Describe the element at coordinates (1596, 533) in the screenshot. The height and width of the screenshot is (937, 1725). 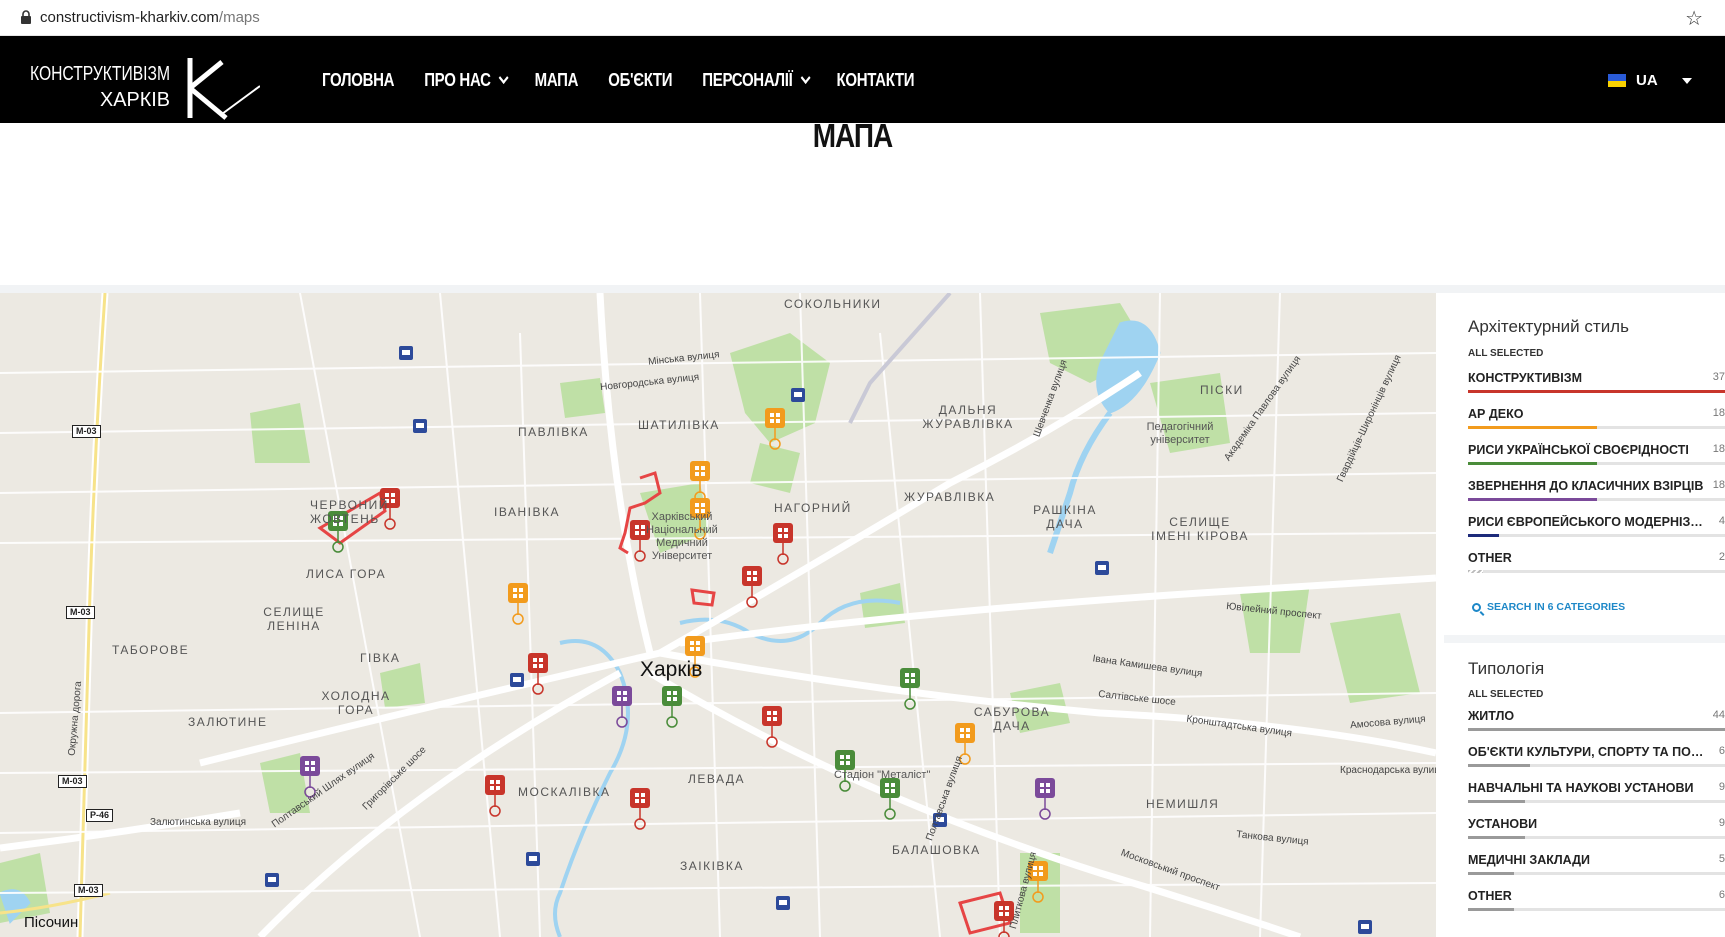
I see `filter-category: РИСИ ЄВРОПЕЙСЬКОГО МОДЕРНІЗМУ 4` at that location.